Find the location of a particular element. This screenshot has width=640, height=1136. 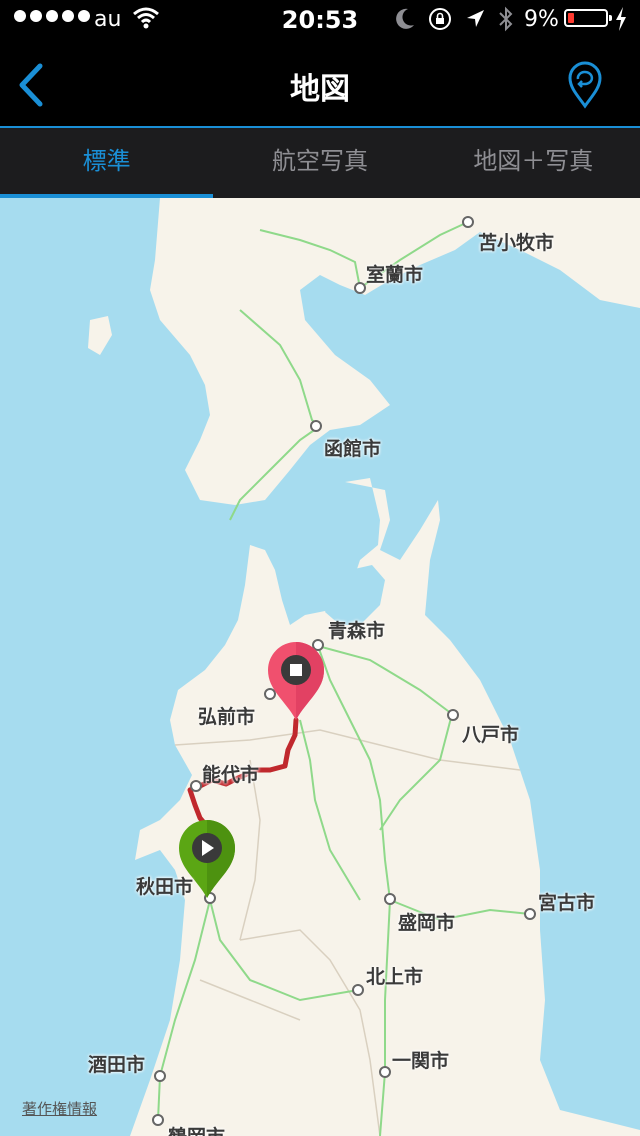

route-pin-icon is located at coordinates (585, 85).